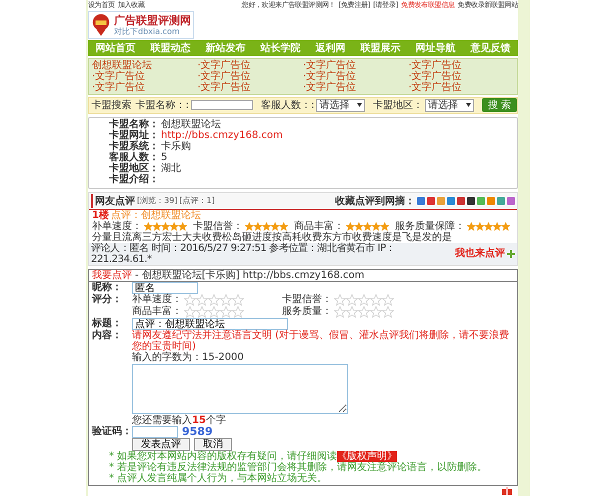  What do you see at coordinates (187, 275) in the screenshot?
I see `form-subject: - 创想联盟论坛[卡乐购]` at bounding box center [187, 275].